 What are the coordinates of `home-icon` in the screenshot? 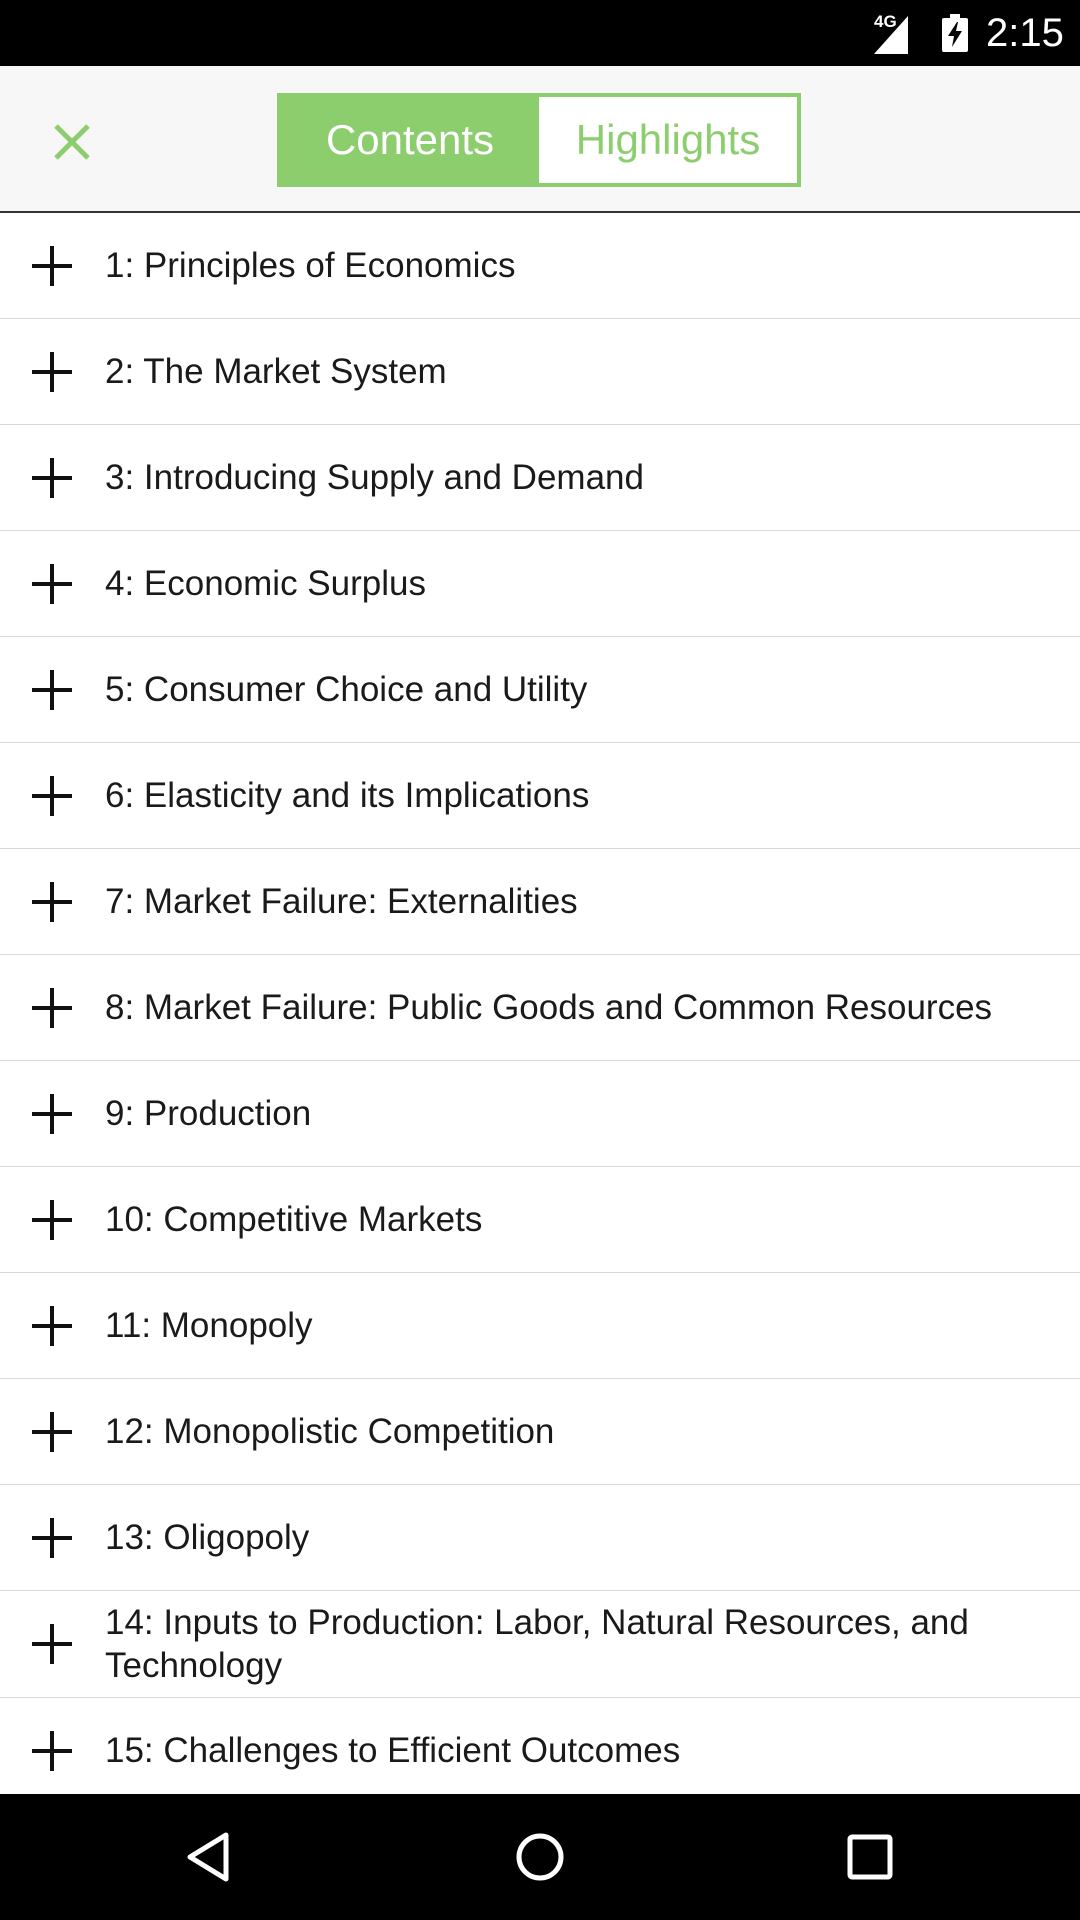 It's located at (540, 1857).